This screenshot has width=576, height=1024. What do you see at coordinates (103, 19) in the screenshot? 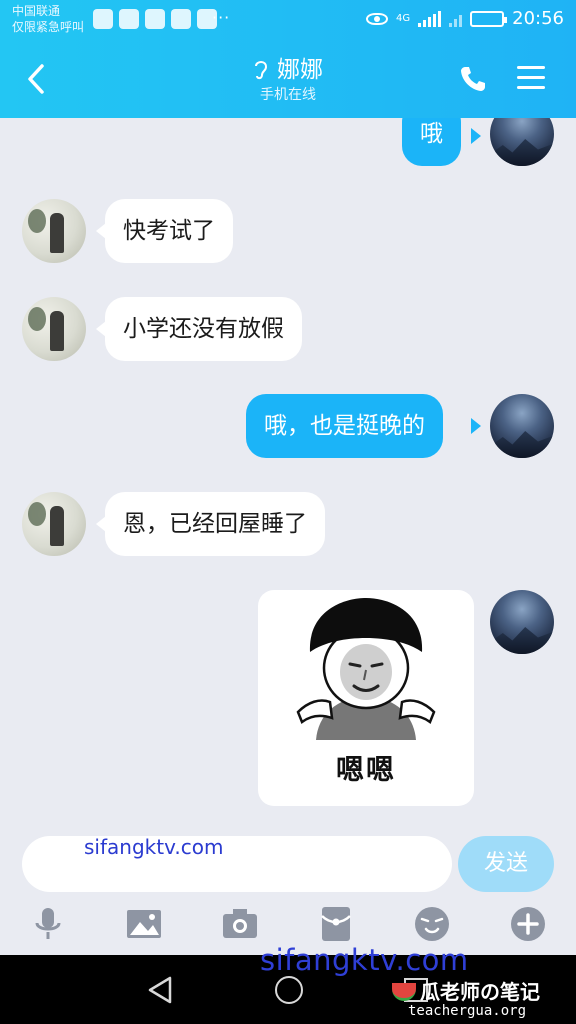
I see `activity-icon` at bounding box center [103, 19].